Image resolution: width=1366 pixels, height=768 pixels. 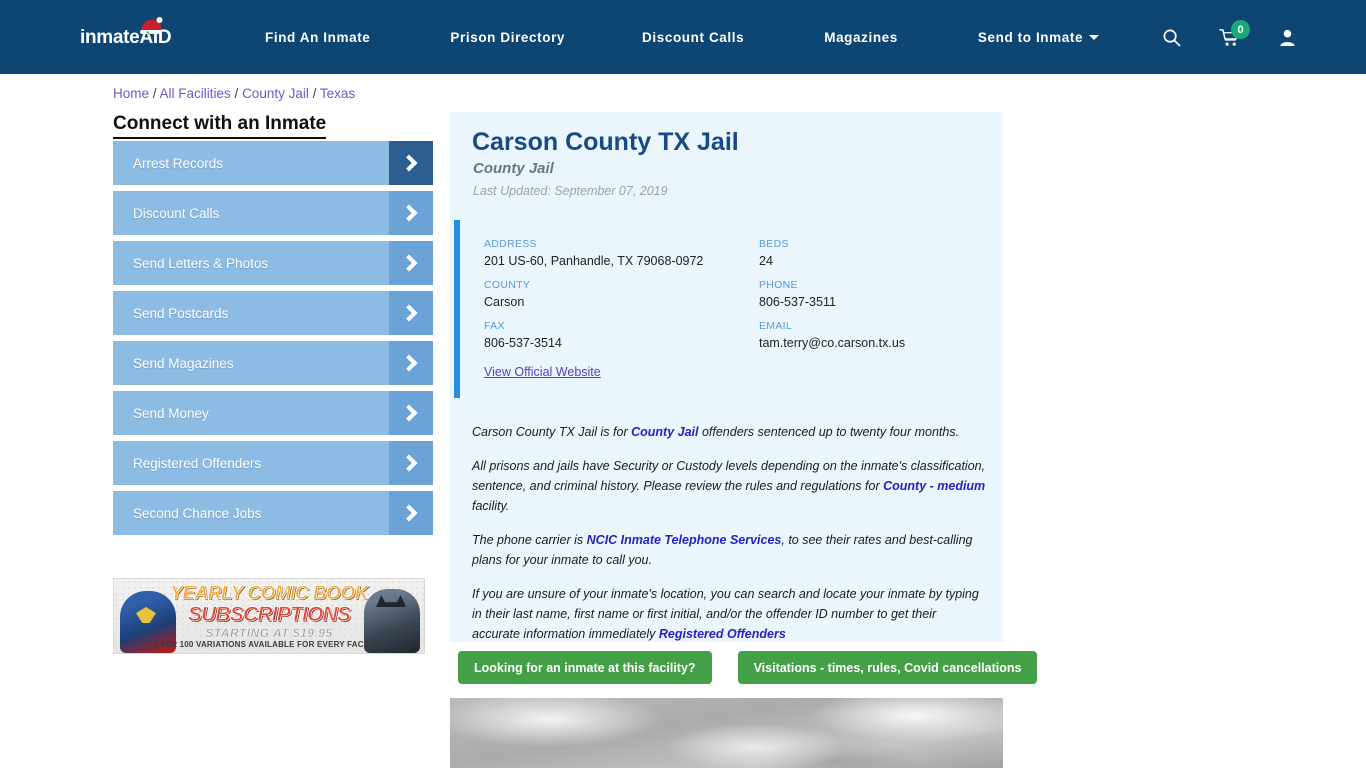 What do you see at coordinates (664, 432) in the screenshot?
I see `desc-p1-link: County Jail` at bounding box center [664, 432].